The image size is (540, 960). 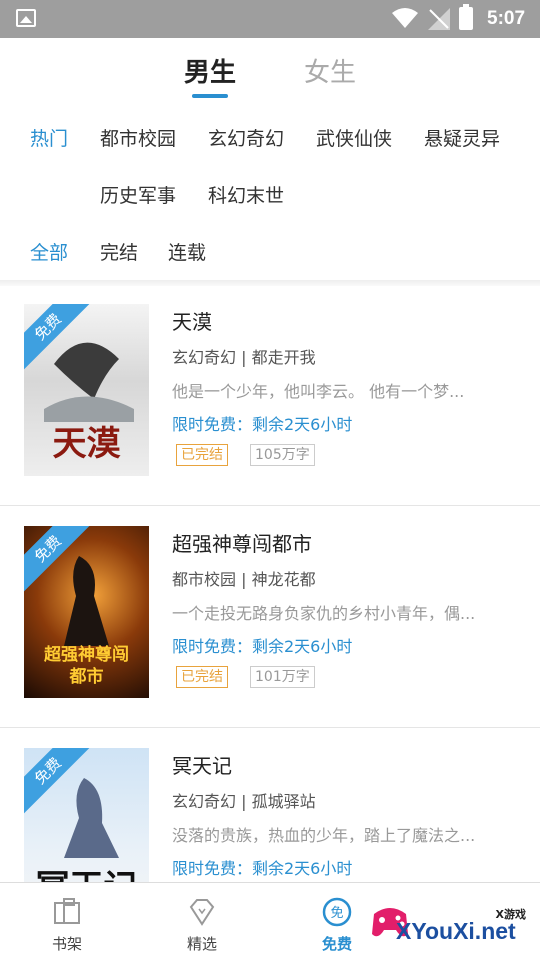 I want to click on book-meta: 玄幻奇幻 | 孤城驿站, so click(x=244, y=801).